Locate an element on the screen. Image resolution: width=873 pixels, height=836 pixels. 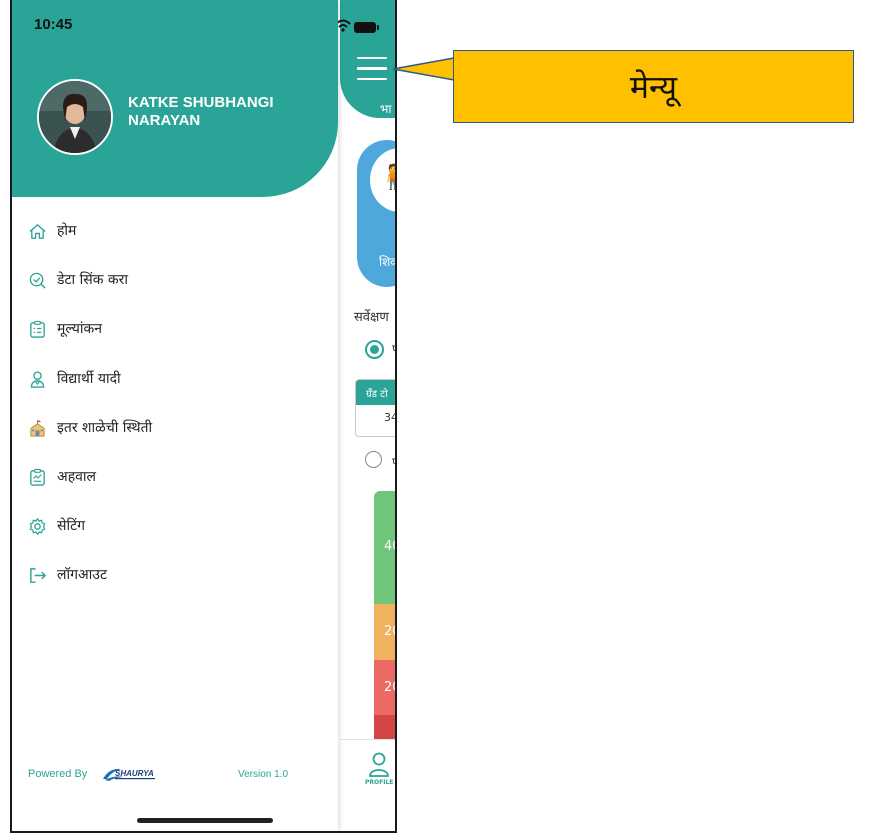
menu-label: मूल्यांकन is located at coordinates (80, 329).